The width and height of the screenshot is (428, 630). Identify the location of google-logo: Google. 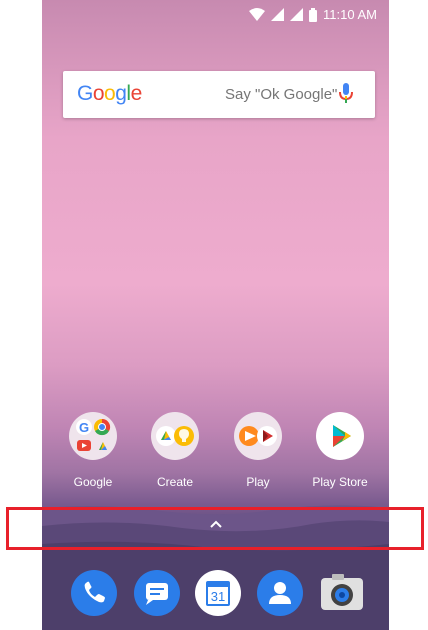
(109, 93).